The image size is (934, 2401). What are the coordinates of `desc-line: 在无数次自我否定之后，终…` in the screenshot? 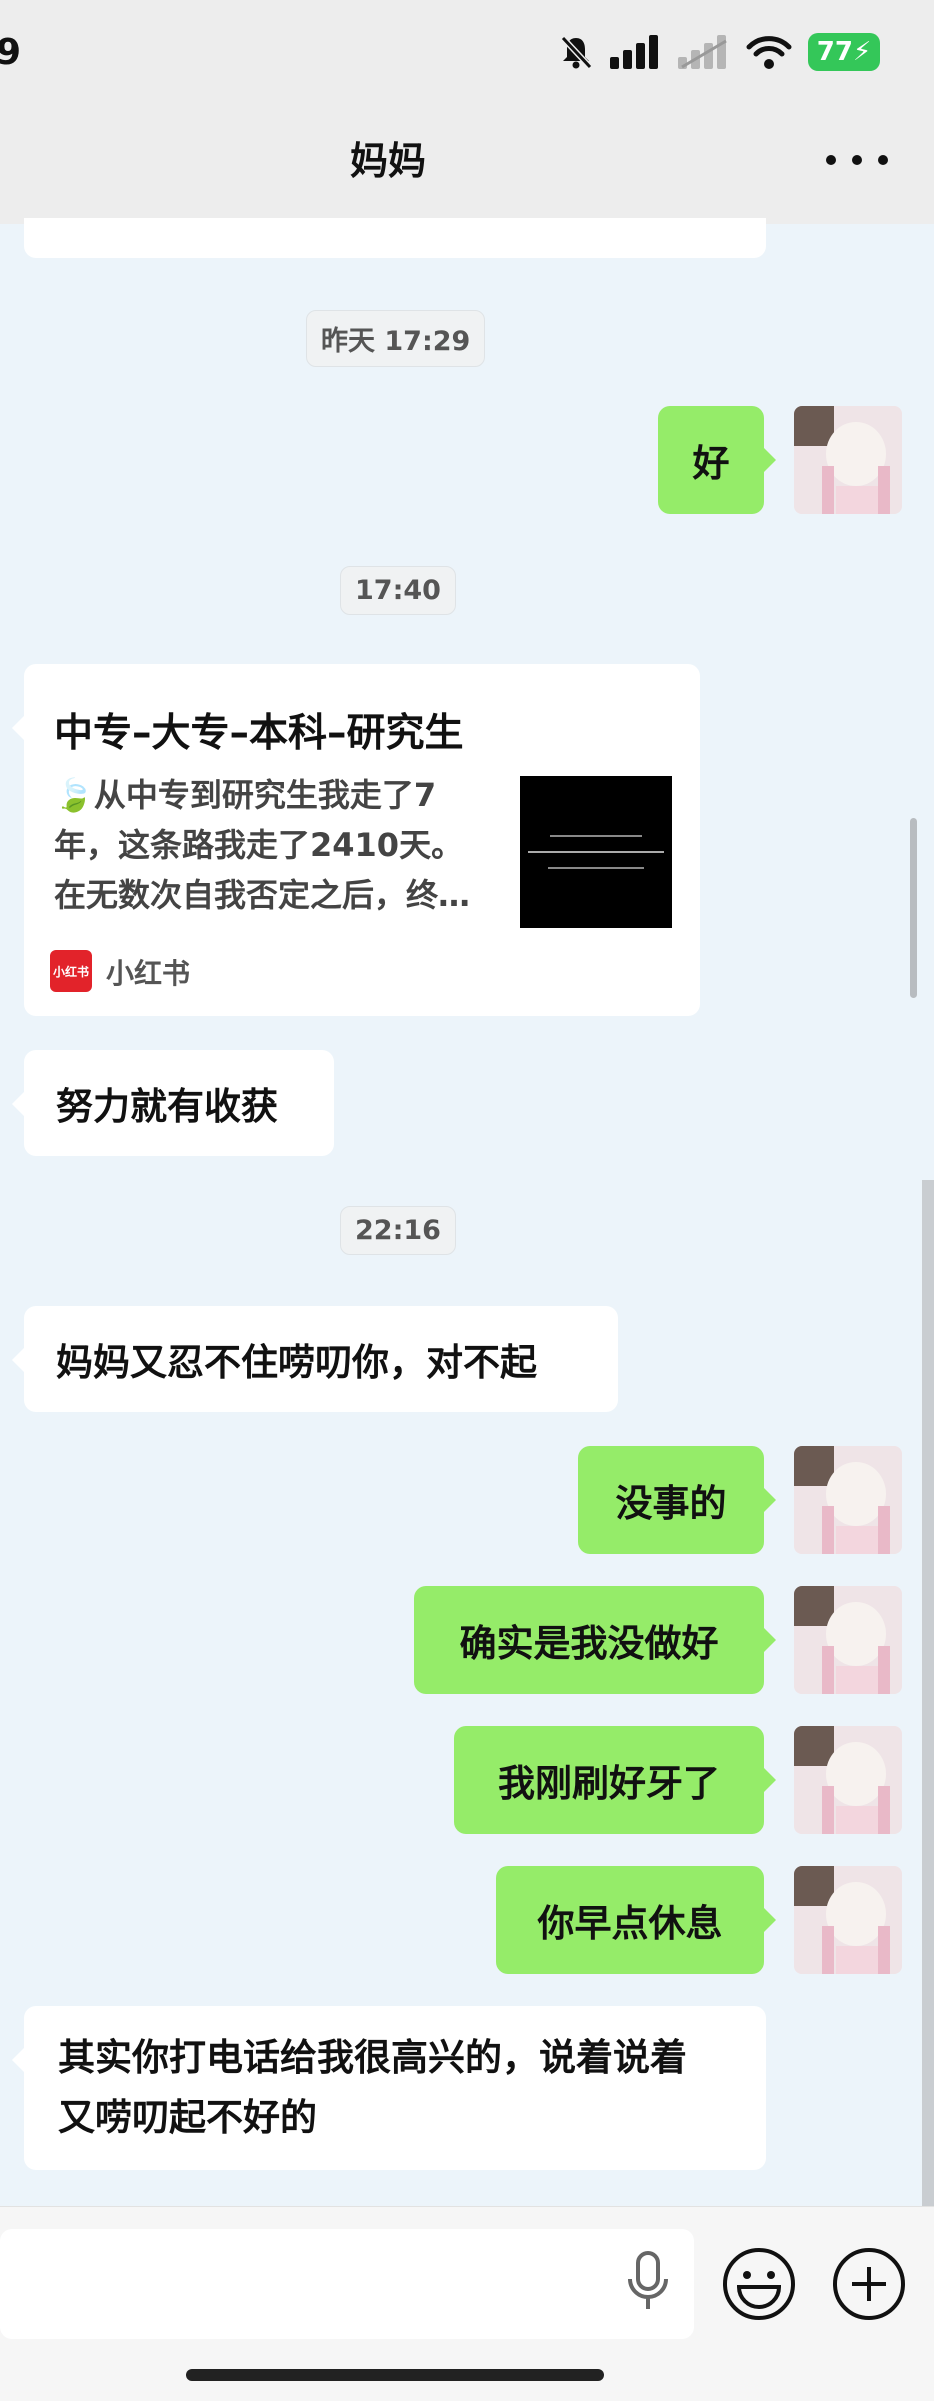 It's located at (262, 895).